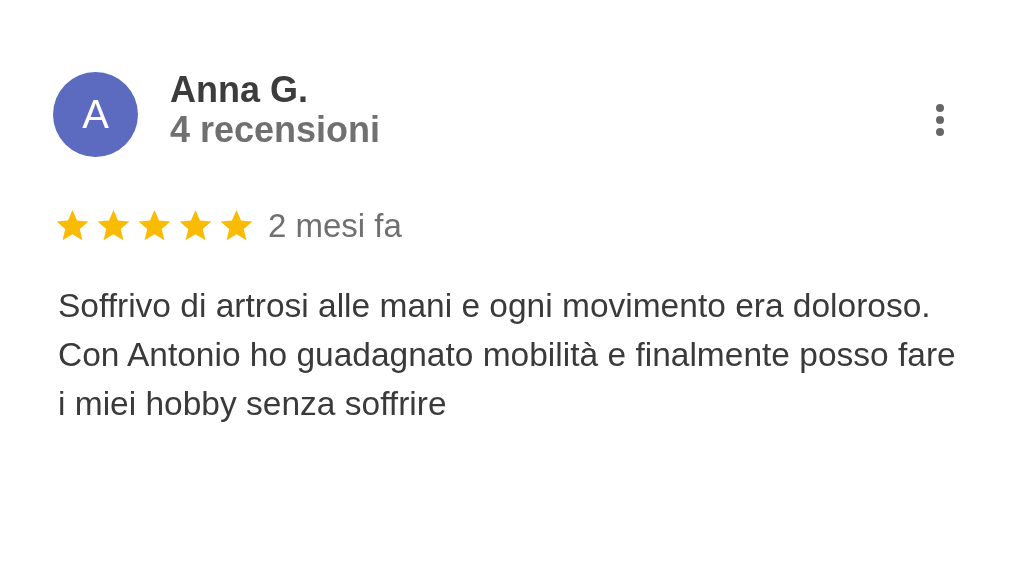  Describe the element at coordinates (275, 130) in the screenshot. I see `review-count: 4 recensioni` at that location.